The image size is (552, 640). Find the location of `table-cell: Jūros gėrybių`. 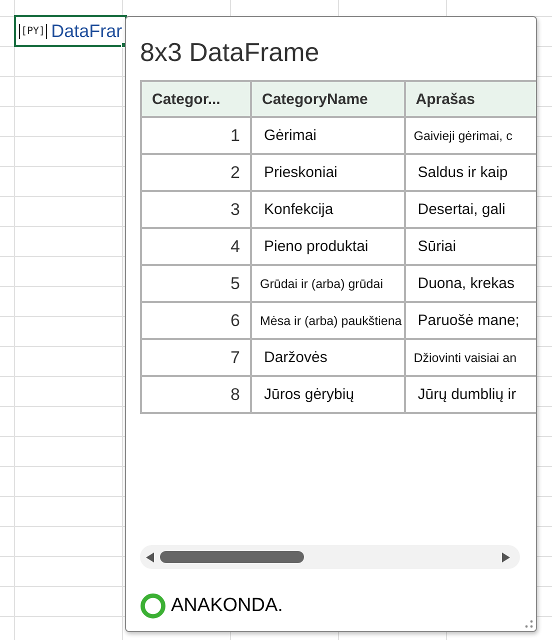

table-cell: Jūros gėrybių is located at coordinates (328, 394).